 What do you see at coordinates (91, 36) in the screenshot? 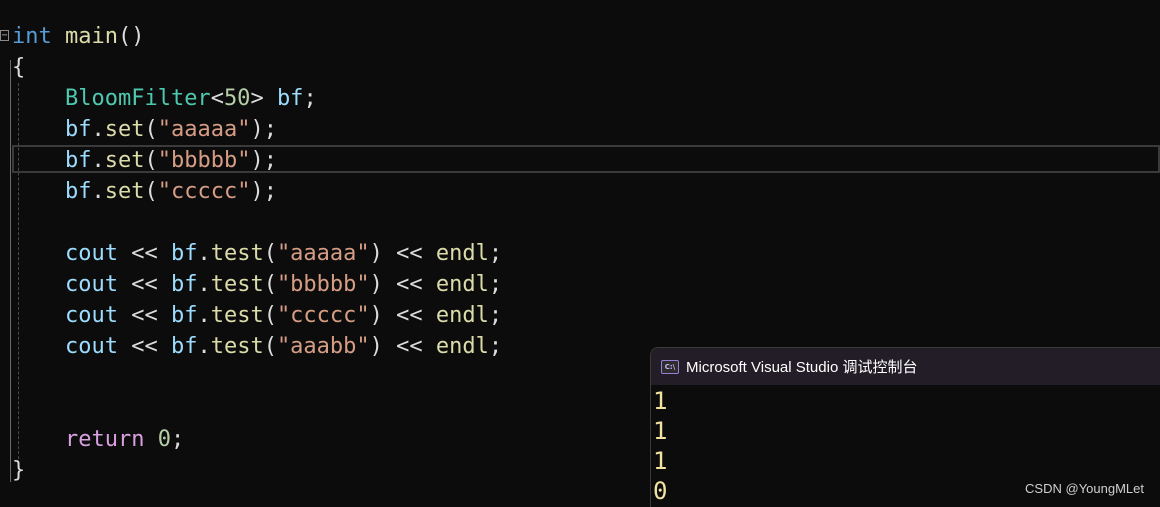
I see `code-token: main` at bounding box center [91, 36].